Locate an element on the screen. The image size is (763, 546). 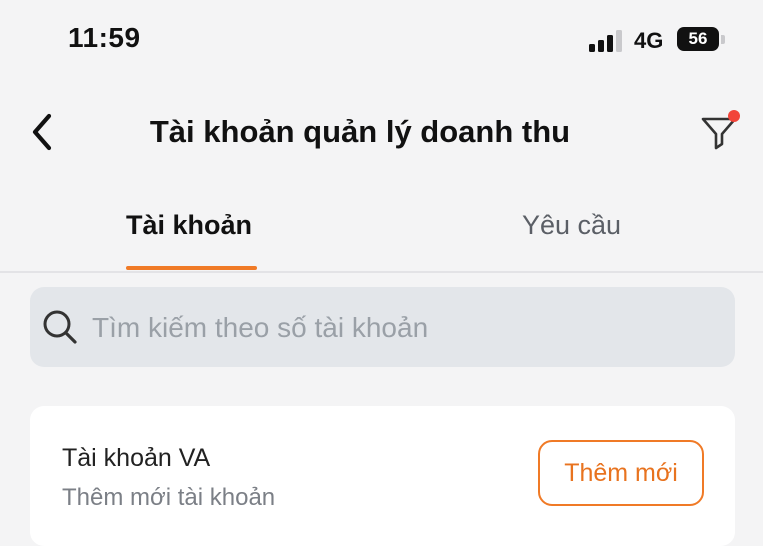
battery-level: 56 is located at coordinates (698, 38).